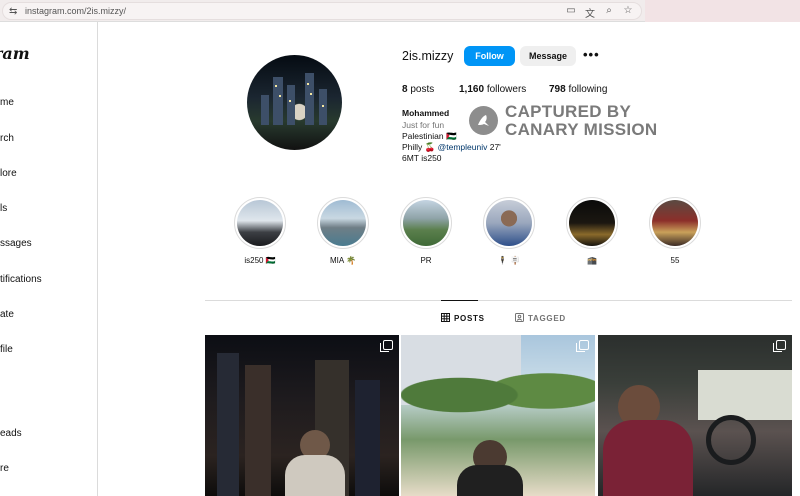 This screenshot has height=496, width=800. Describe the element at coordinates (483, 120) in the screenshot. I see `canary-mission-watermark-icon` at that location.